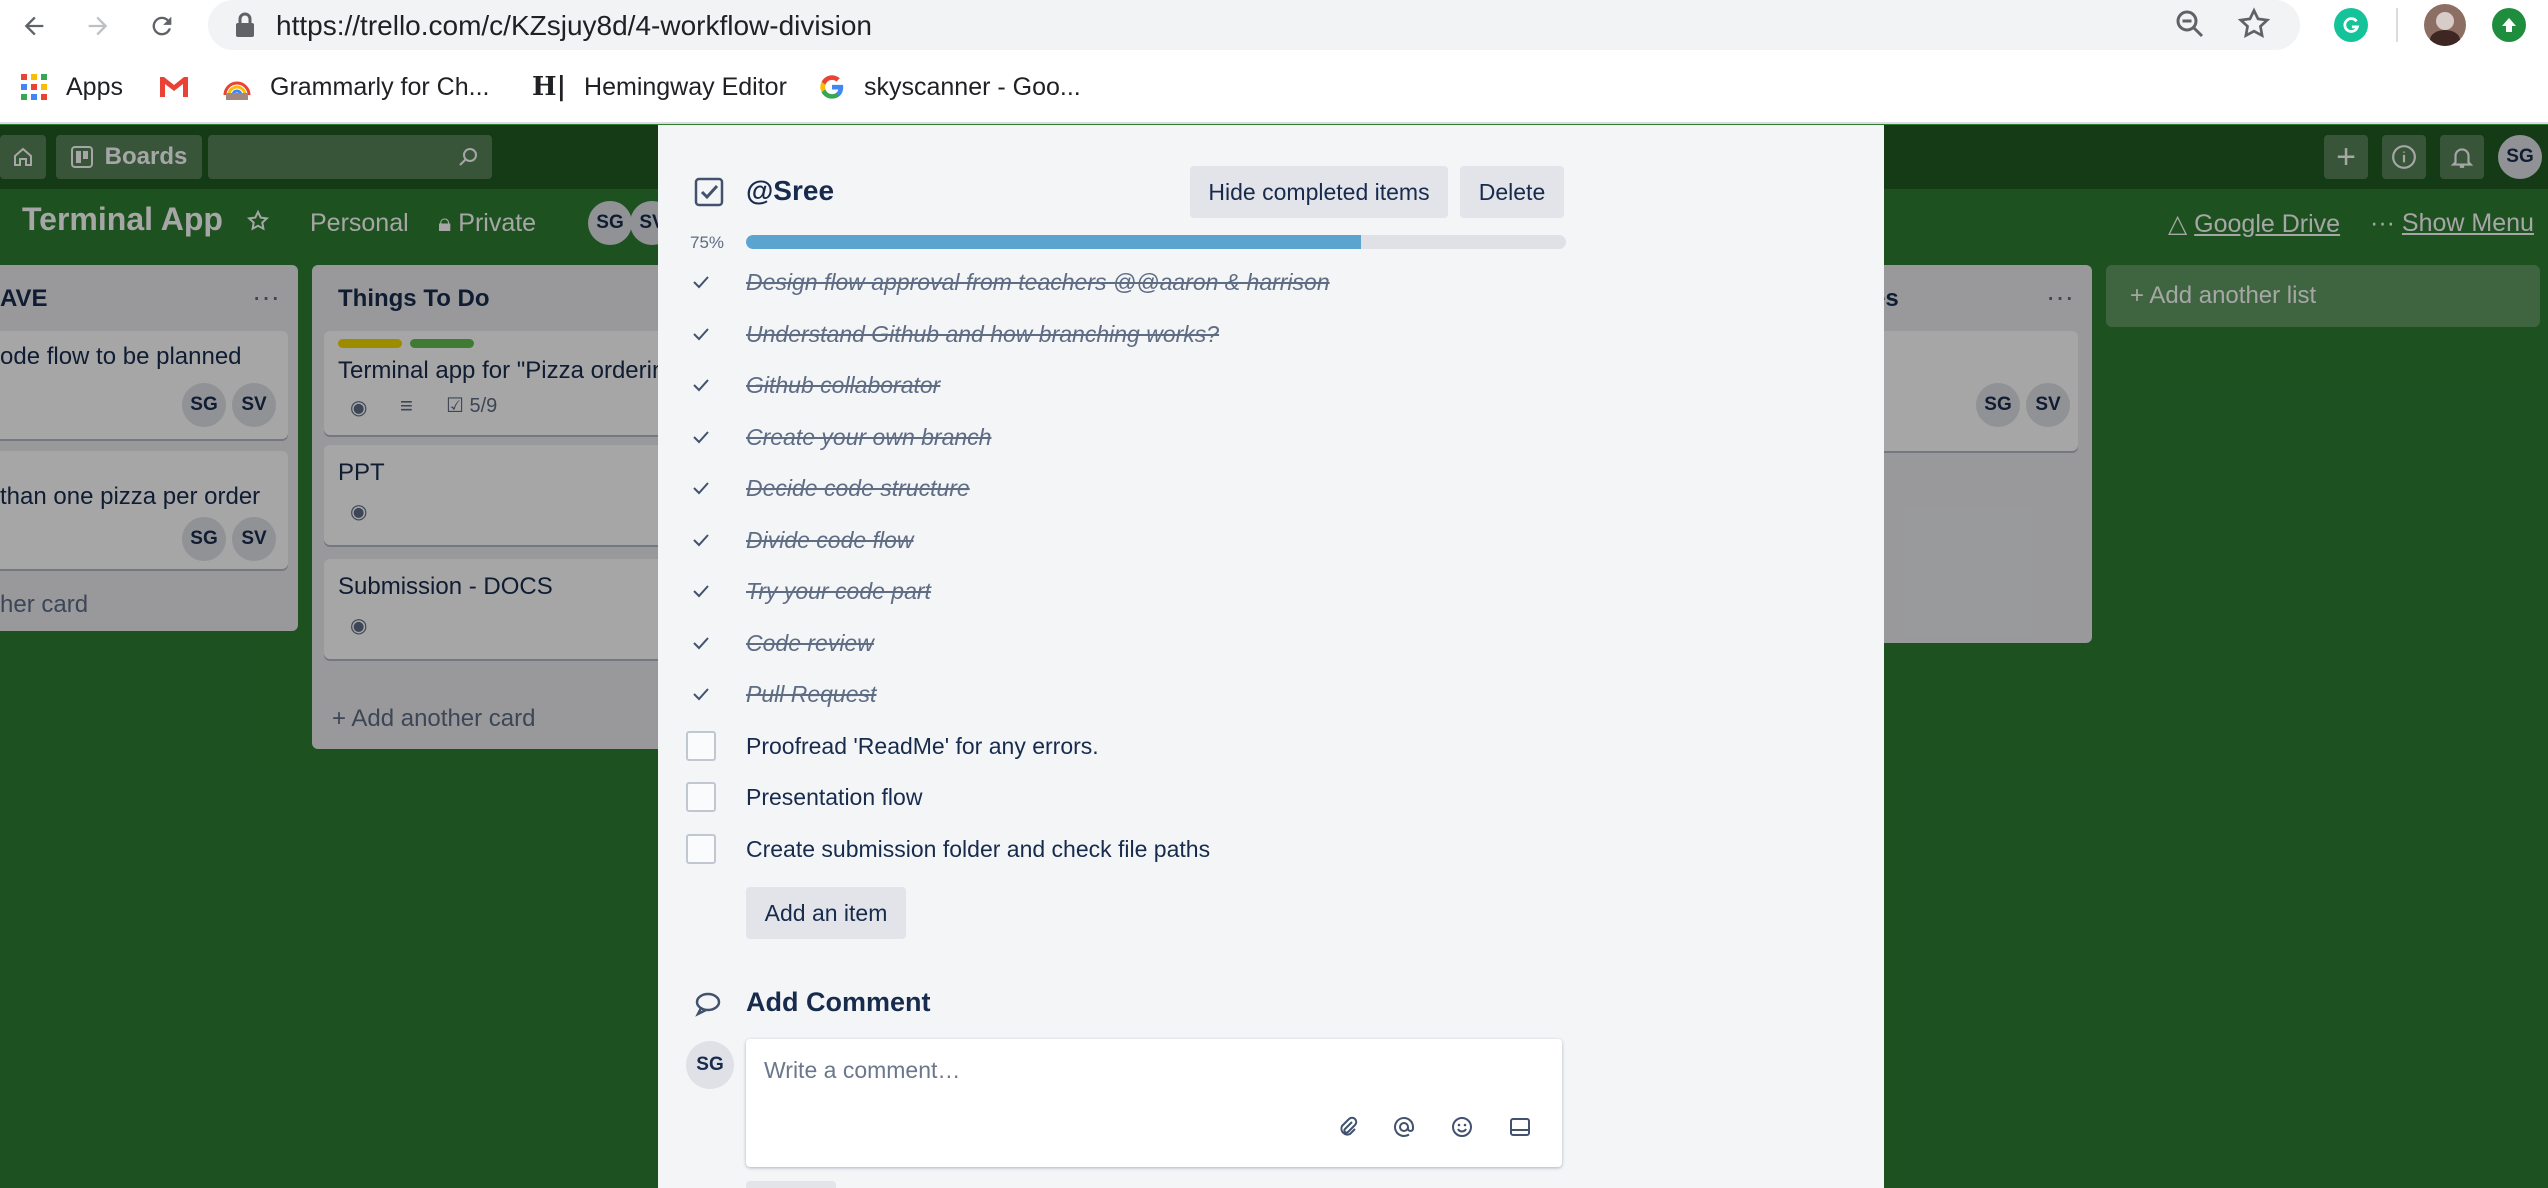  I want to click on save-comment-button, so click(791, 1184).